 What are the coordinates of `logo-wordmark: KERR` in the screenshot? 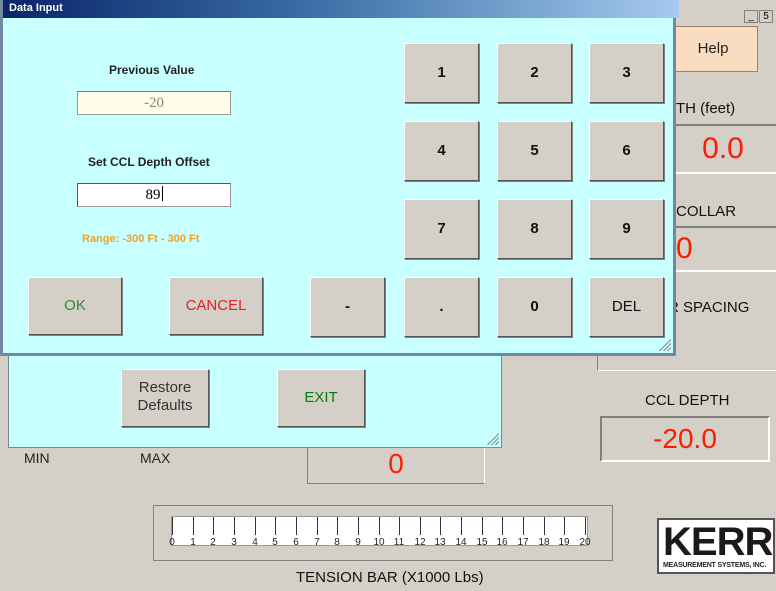 It's located at (718, 542).